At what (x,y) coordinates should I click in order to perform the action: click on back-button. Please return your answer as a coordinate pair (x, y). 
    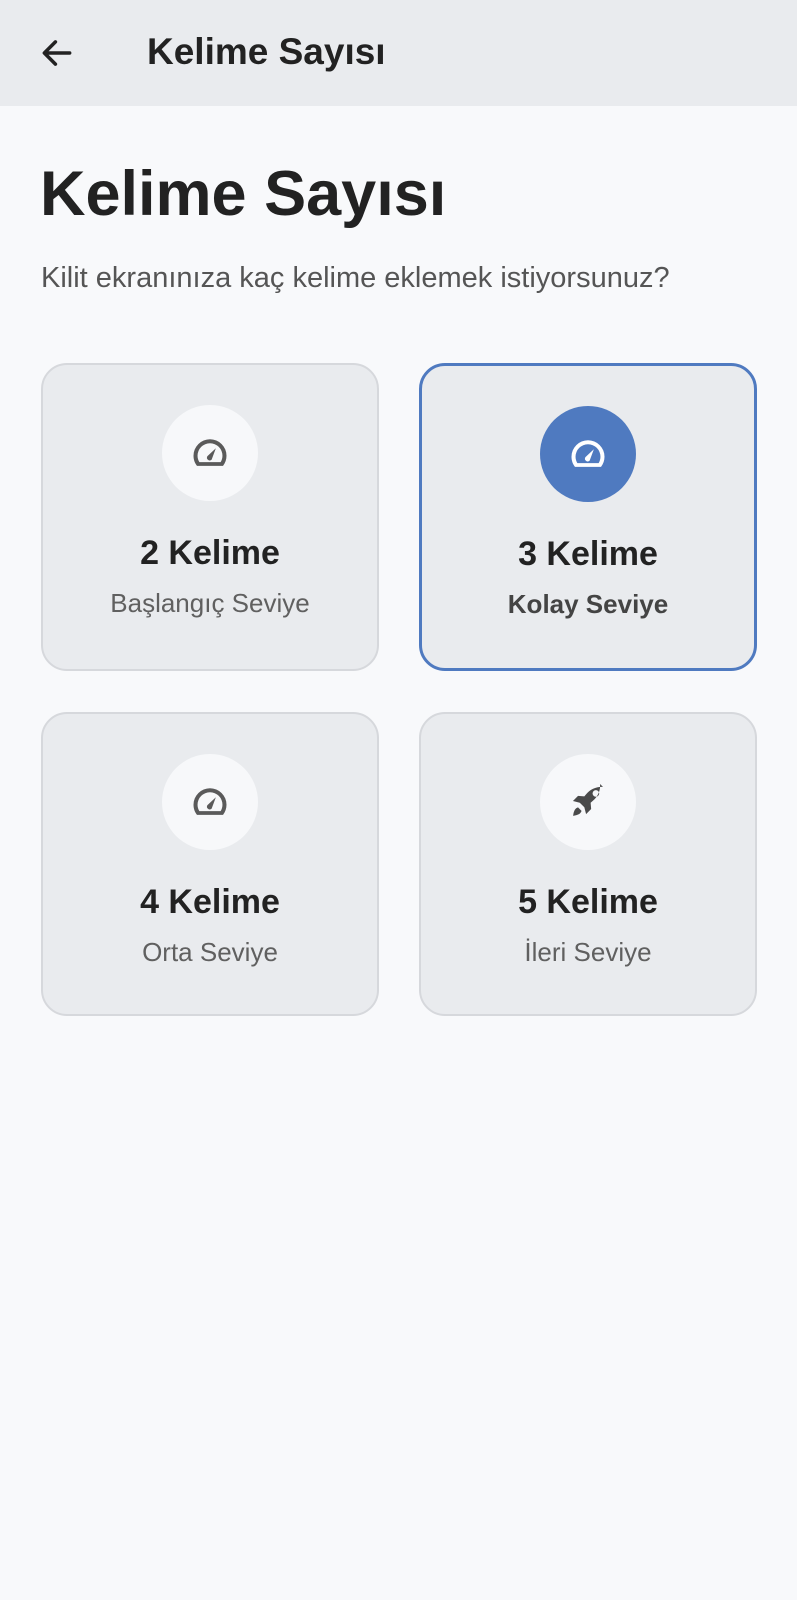
    Looking at the image, I should click on (57, 53).